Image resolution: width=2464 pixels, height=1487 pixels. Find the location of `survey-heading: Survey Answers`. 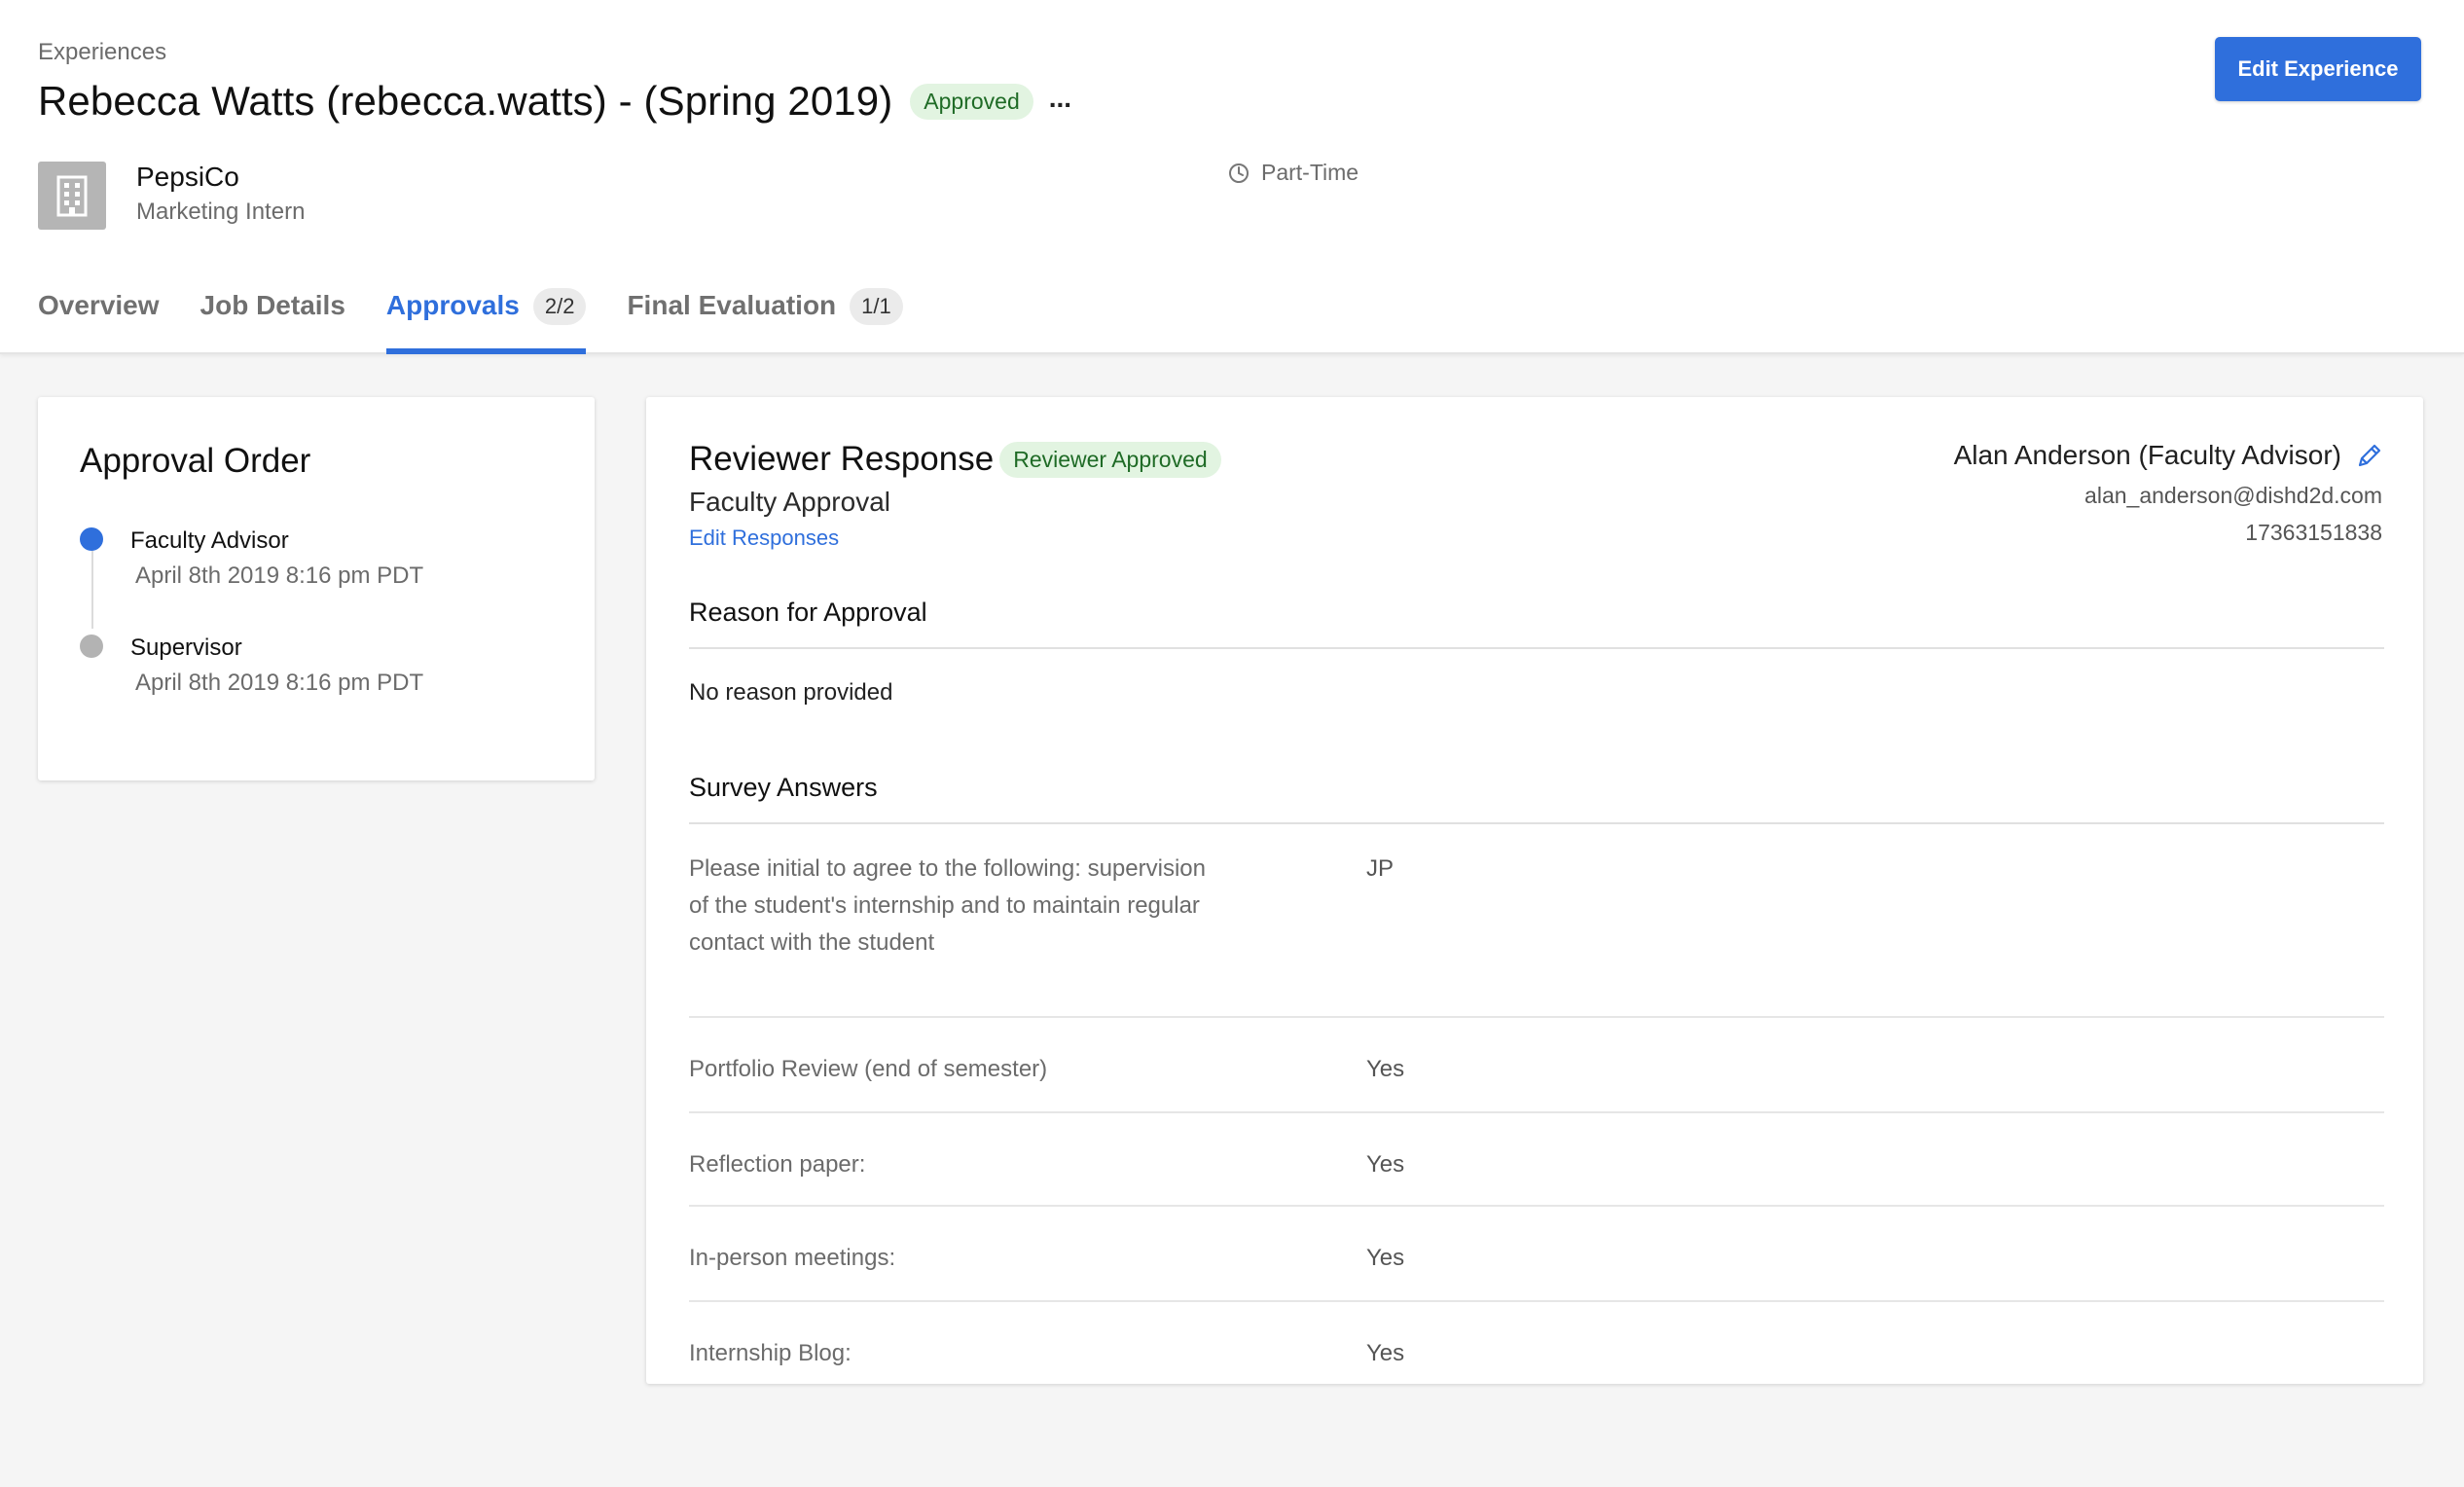

survey-heading: Survey Answers is located at coordinates (783, 787).